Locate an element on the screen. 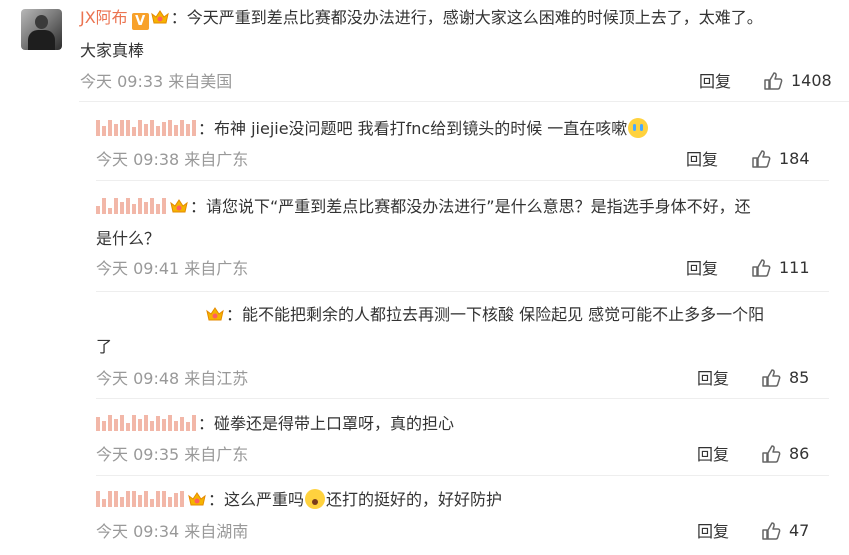  avatar is located at coordinates (41, 29).